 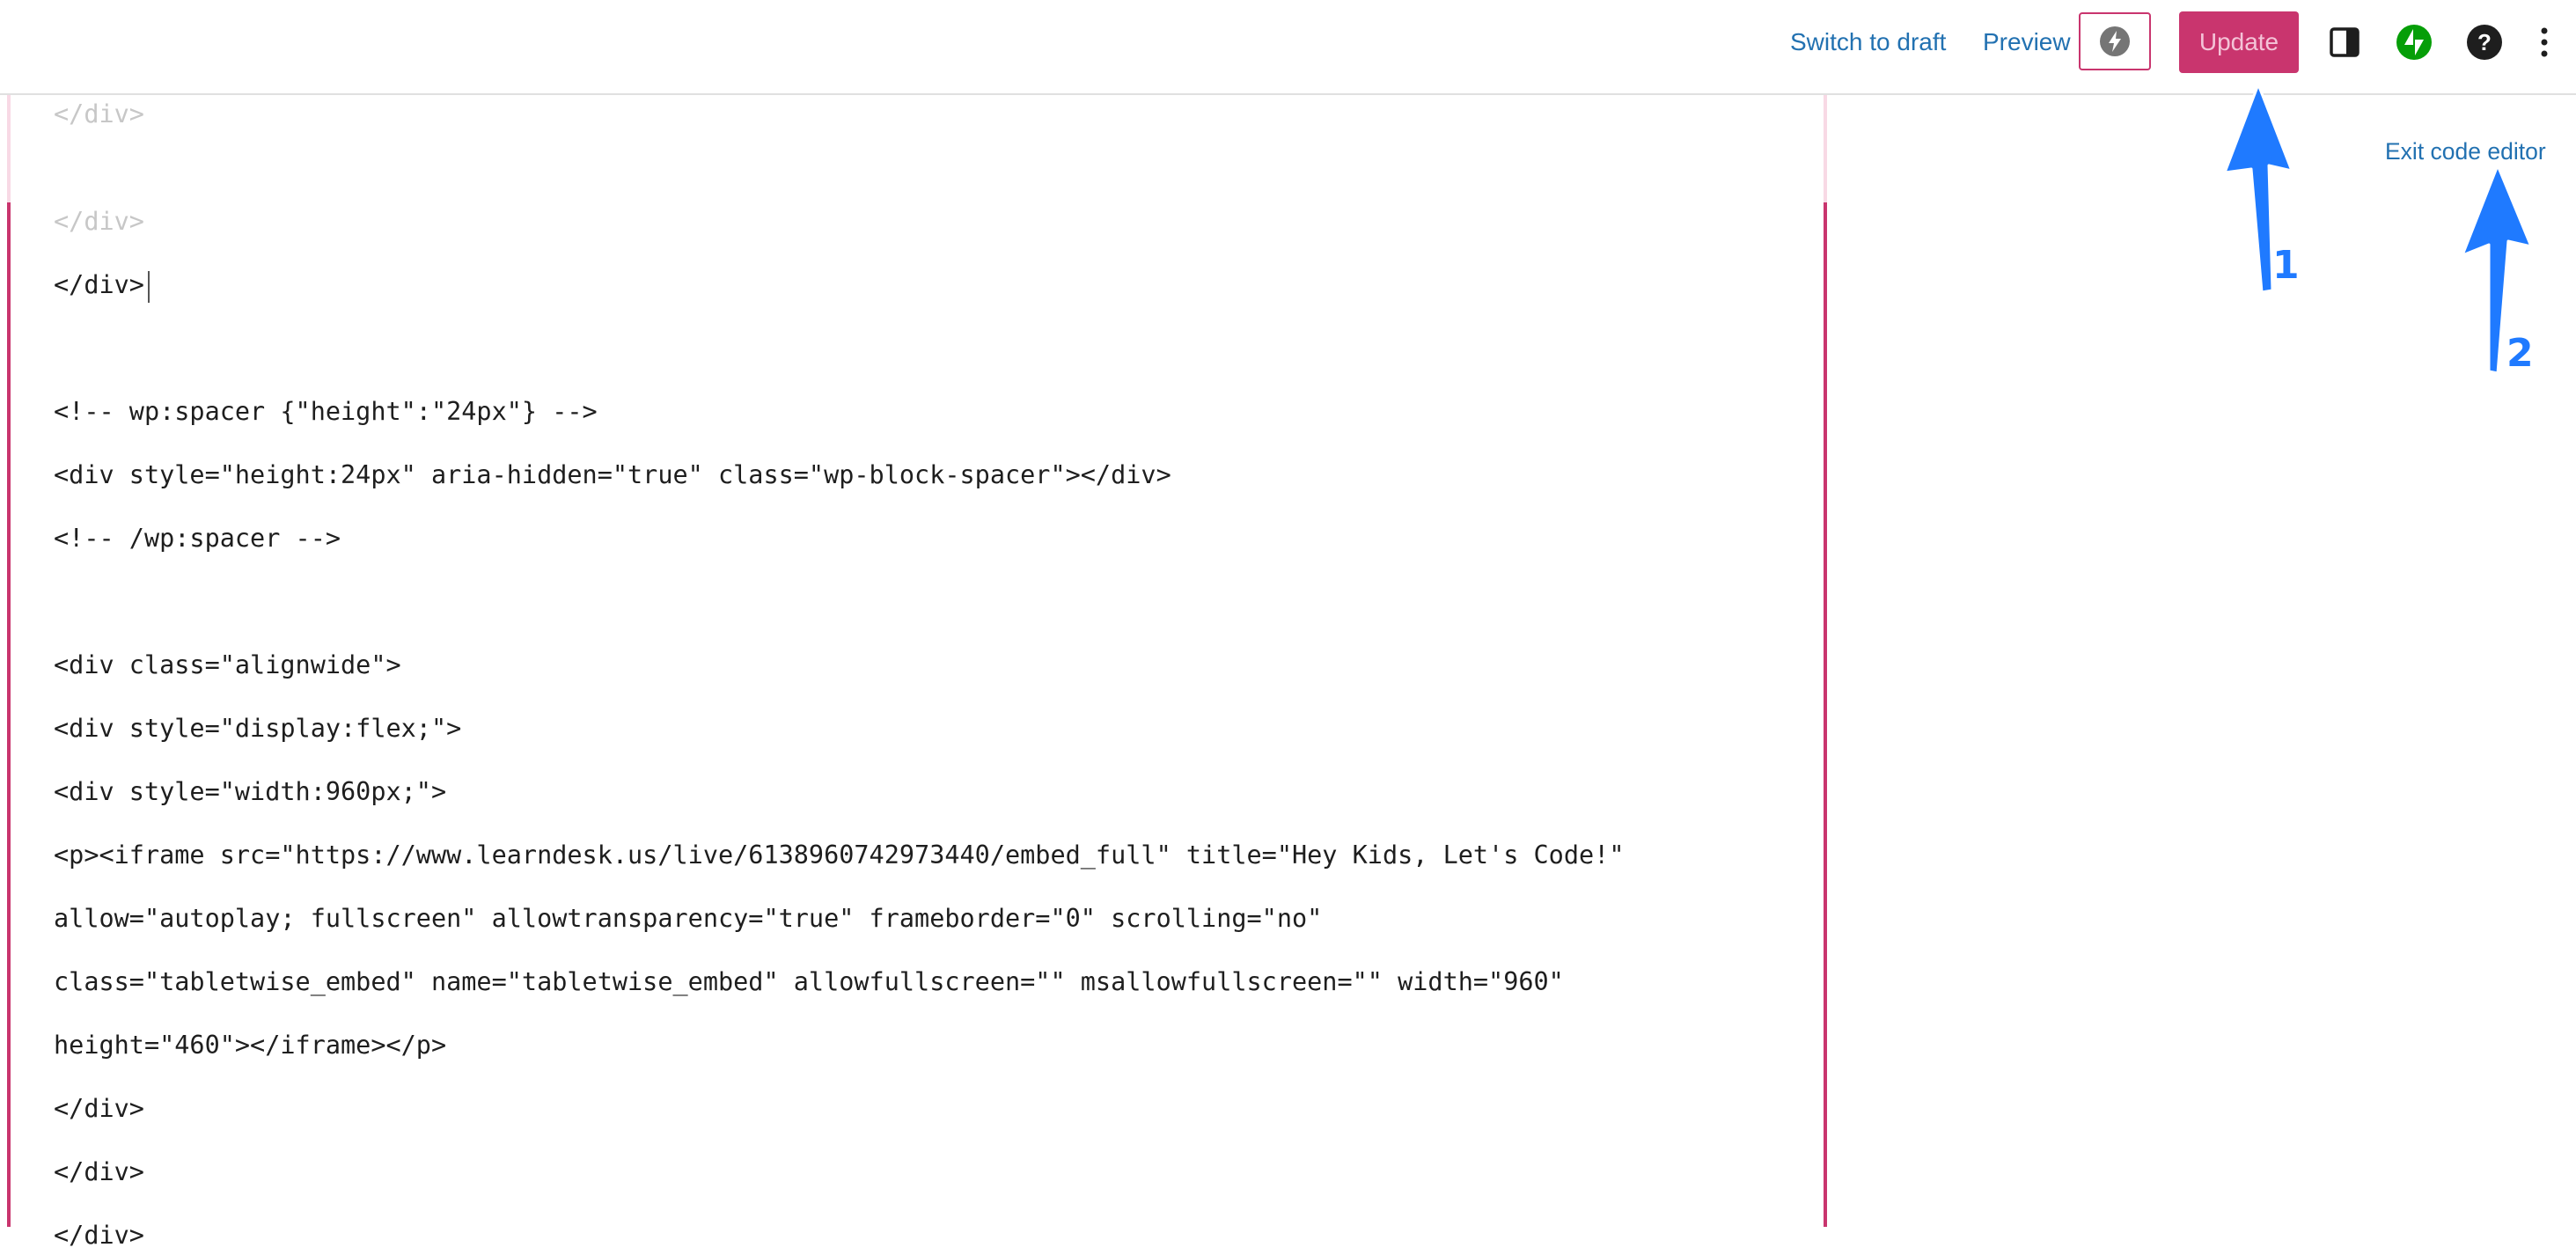 What do you see at coordinates (1288, 47) in the screenshot?
I see `editor-header-toolbar: Switch to draft Preview Update ?` at bounding box center [1288, 47].